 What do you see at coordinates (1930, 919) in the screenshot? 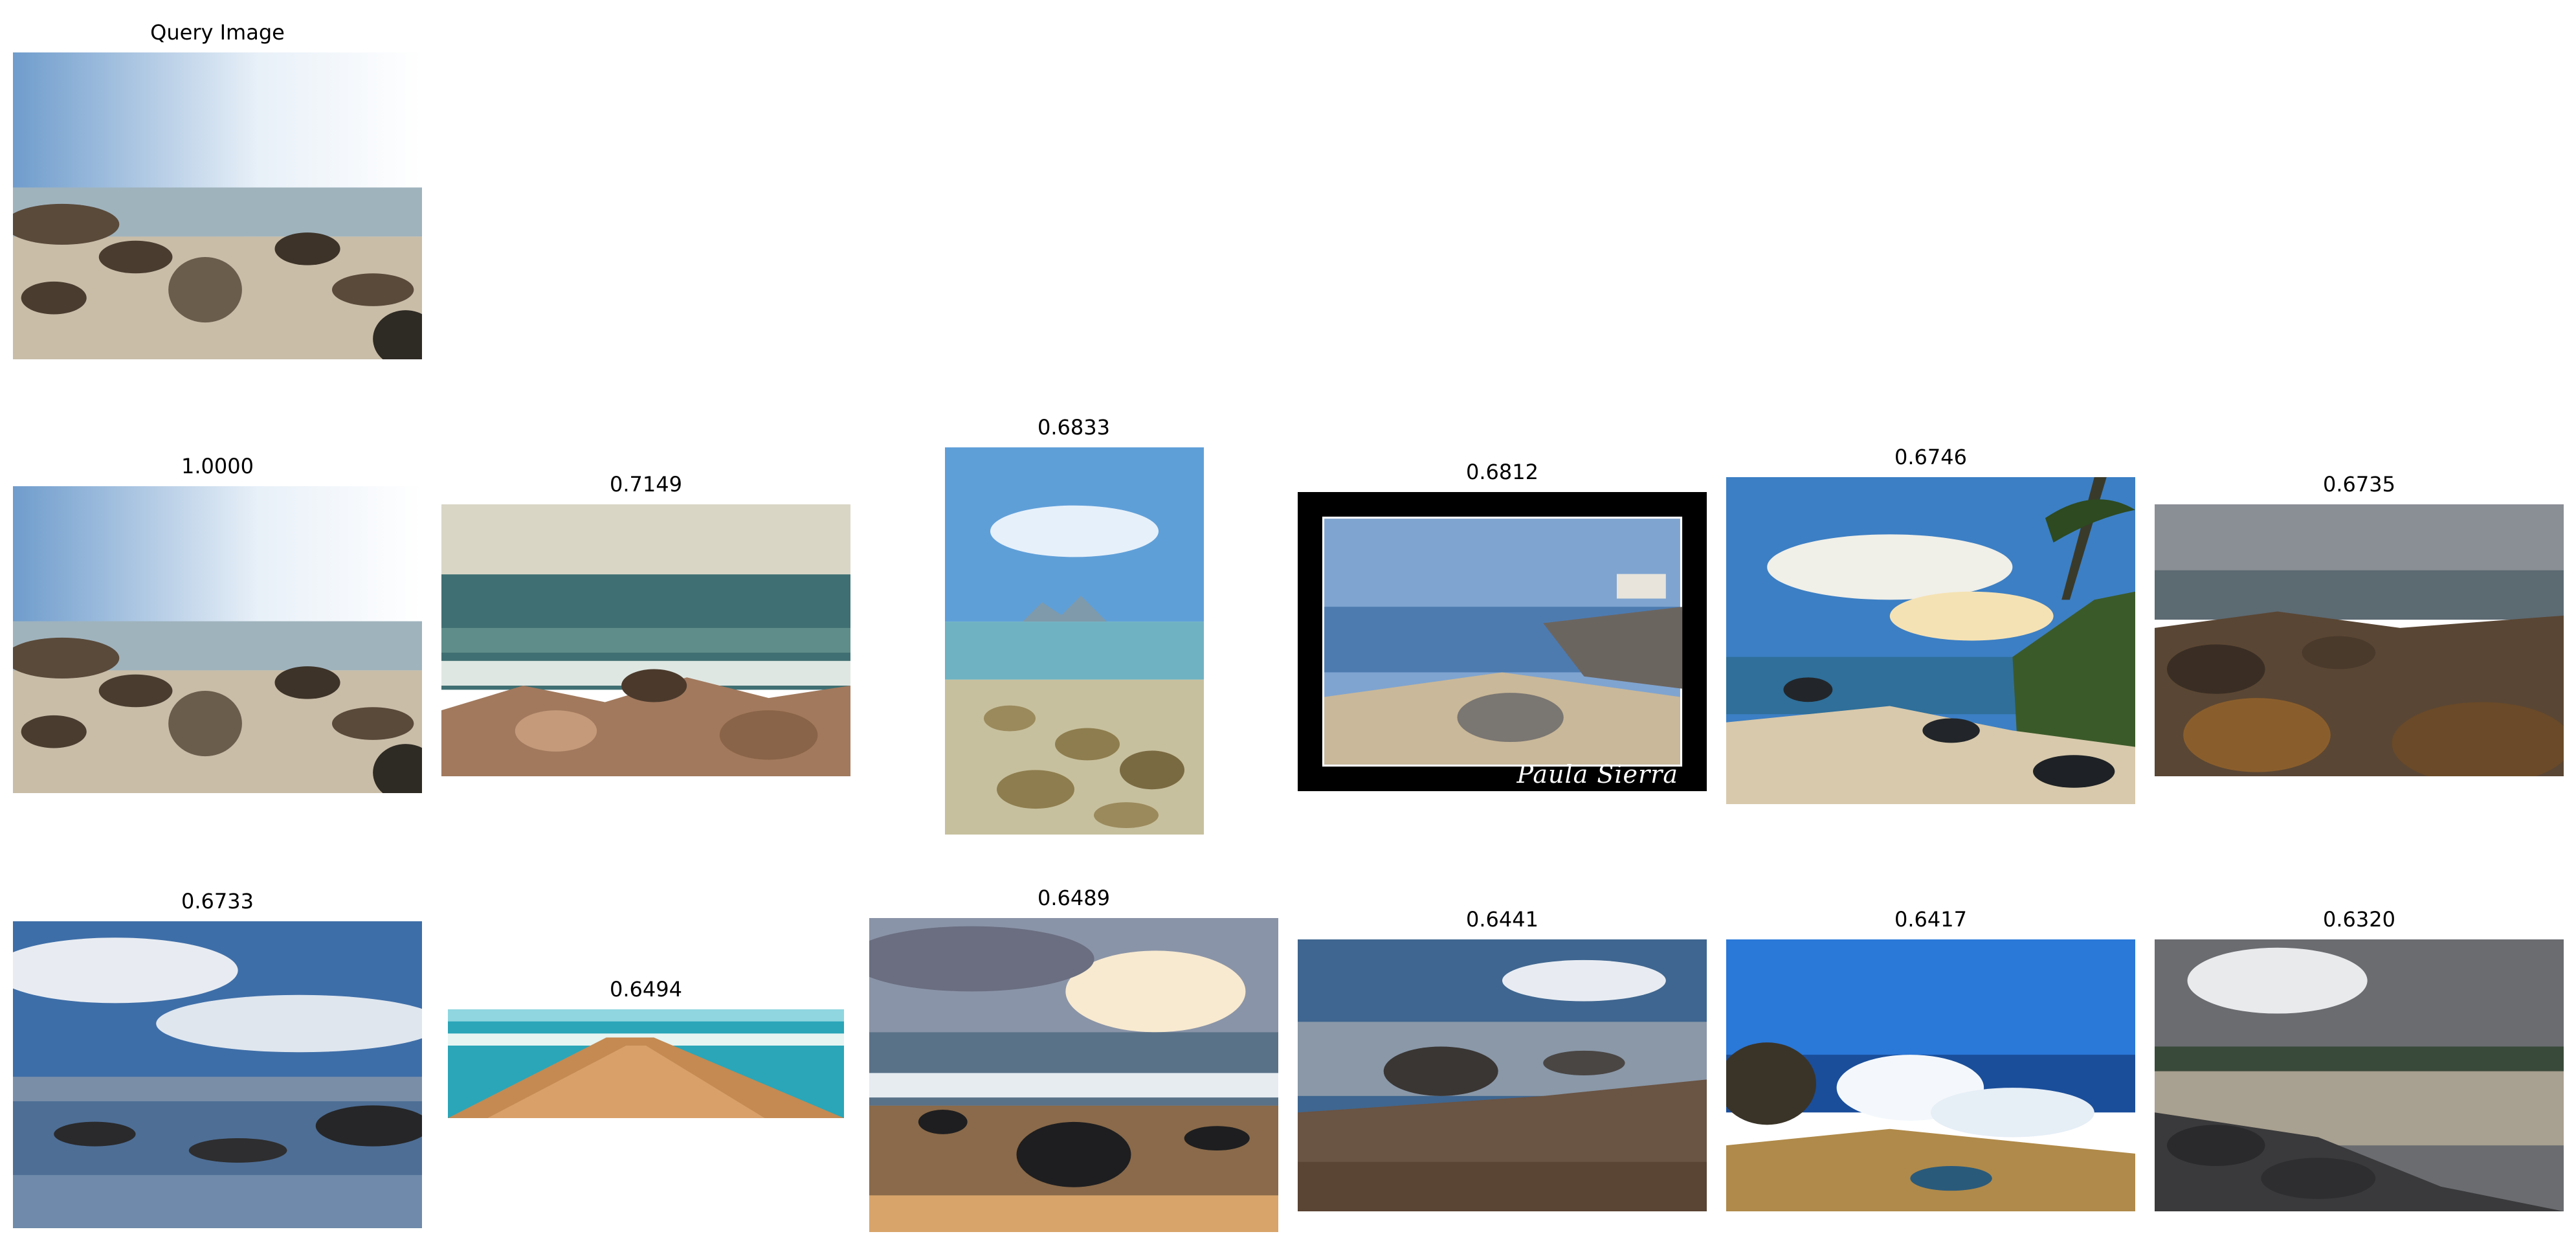
I see `similarity-score: 0.6417` at bounding box center [1930, 919].